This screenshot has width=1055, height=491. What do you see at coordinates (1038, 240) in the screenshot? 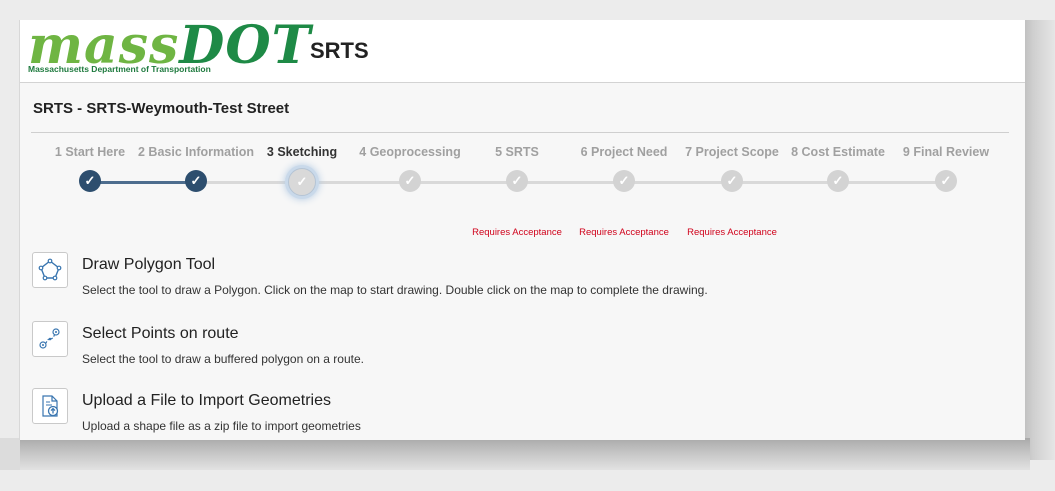
I see `window-shadow-right` at bounding box center [1038, 240].